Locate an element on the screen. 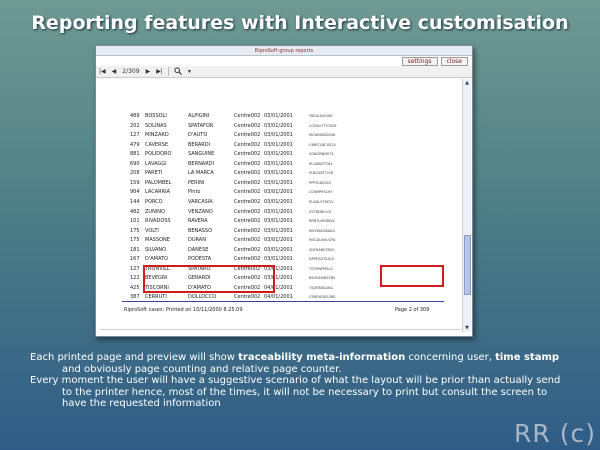 This screenshot has width=600, height=450. row-name: BENASSO is located at coordinates (200, 230).